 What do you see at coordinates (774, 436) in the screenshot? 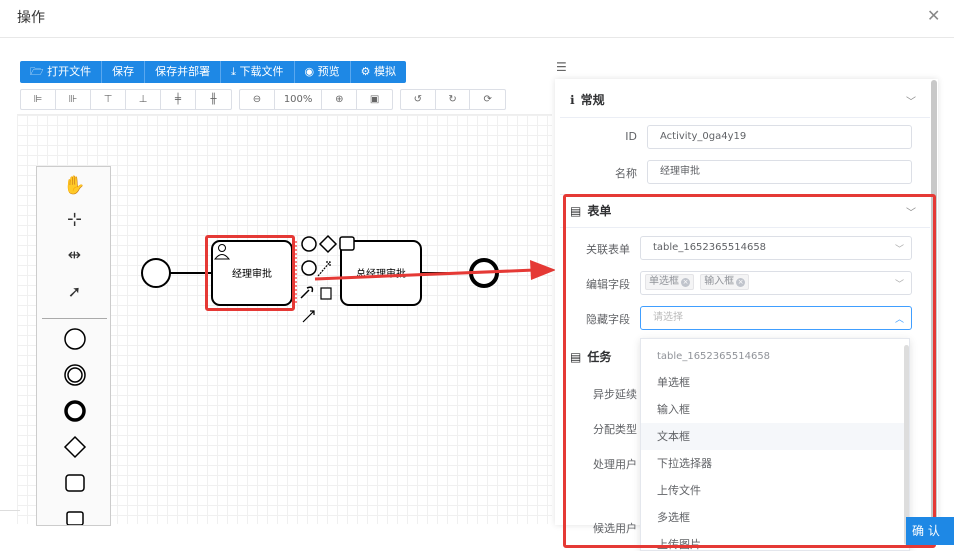
I see `dropdown-option: 文本框` at bounding box center [774, 436].